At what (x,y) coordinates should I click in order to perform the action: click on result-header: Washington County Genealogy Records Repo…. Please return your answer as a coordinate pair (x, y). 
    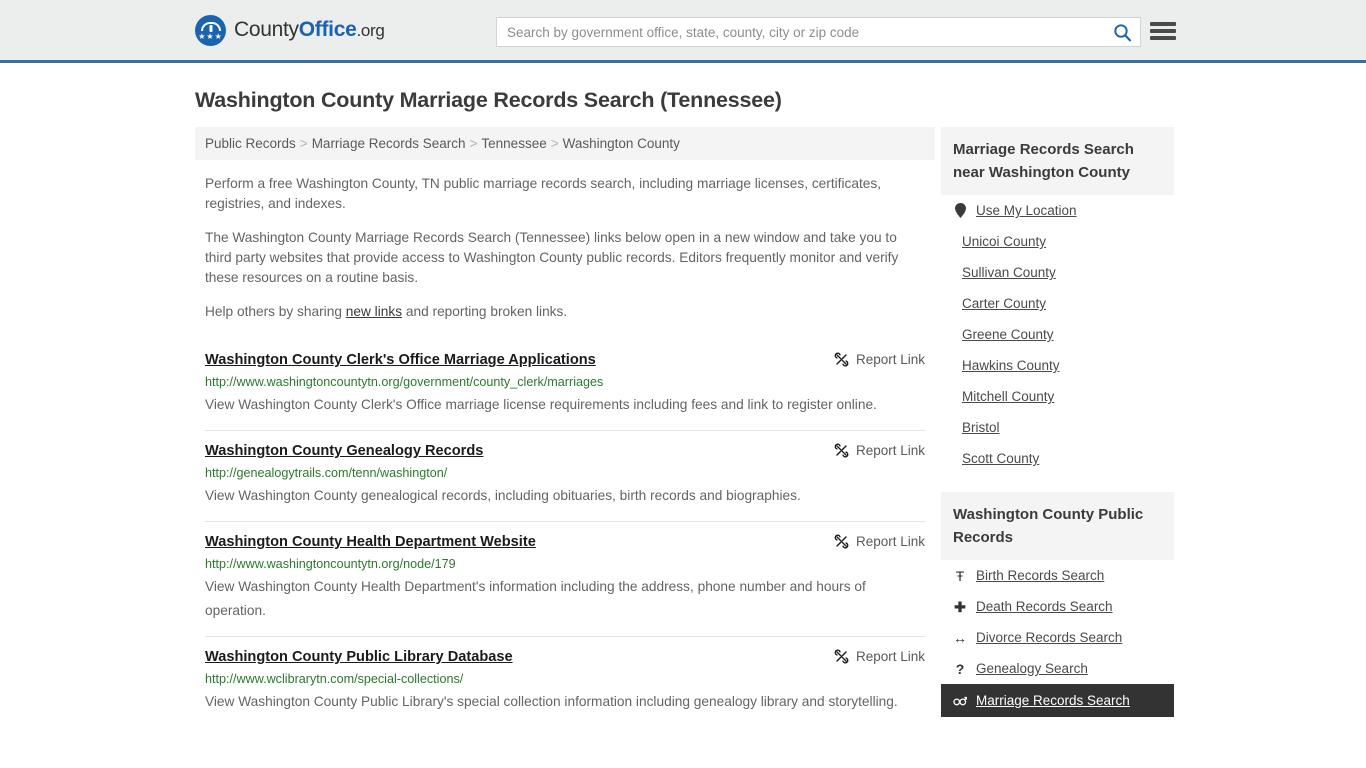
    Looking at the image, I should click on (565, 451).